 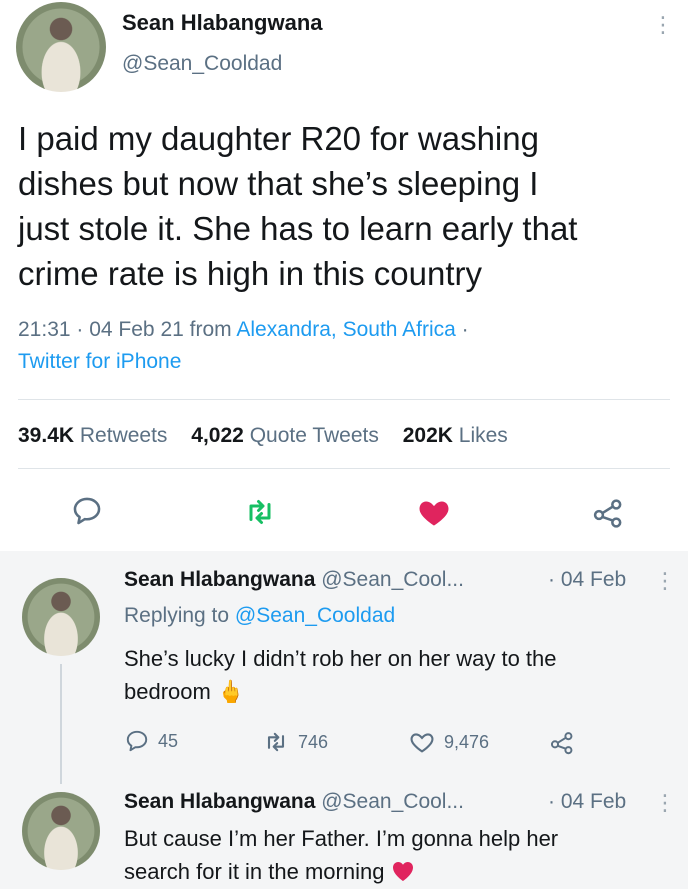 What do you see at coordinates (250, 273) in the screenshot?
I see `tweet-text-line: crime rate is high in this country` at bounding box center [250, 273].